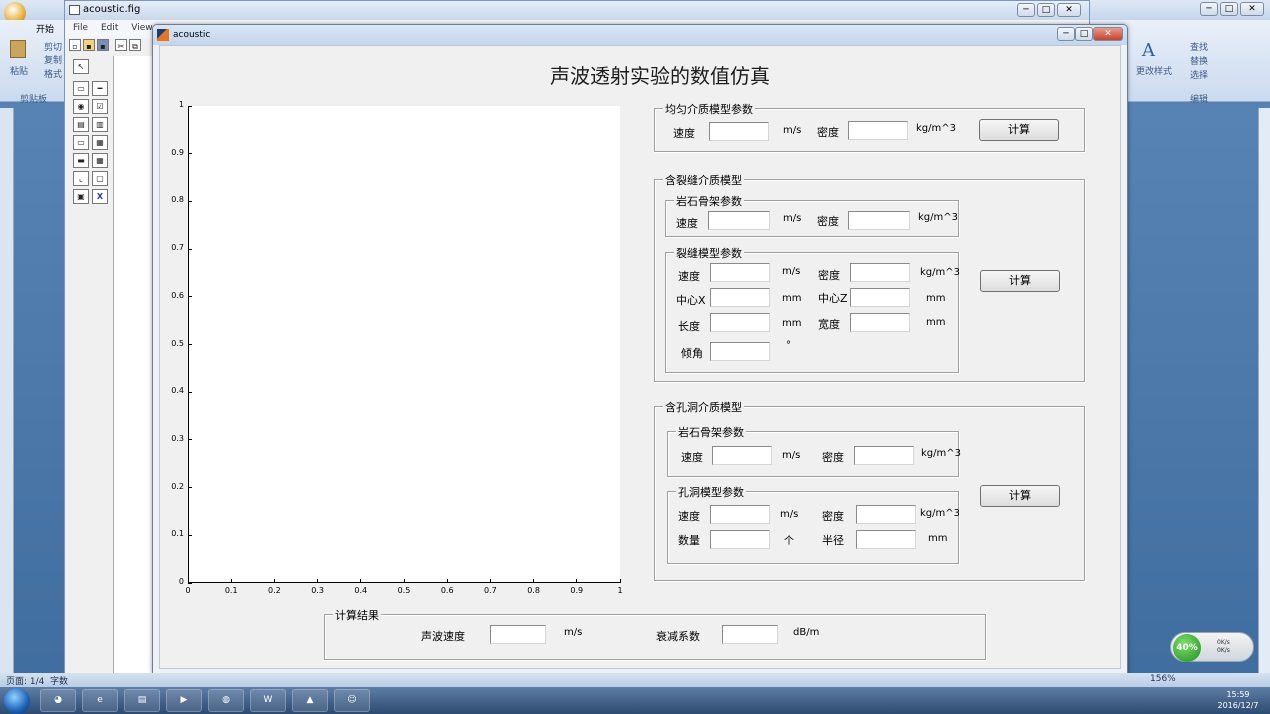 This screenshot has width=1270, height=714. What do you see at coordinates (141, 28) in the screenshot?
I see `menu-view: View` at bounding box center [141, 28].